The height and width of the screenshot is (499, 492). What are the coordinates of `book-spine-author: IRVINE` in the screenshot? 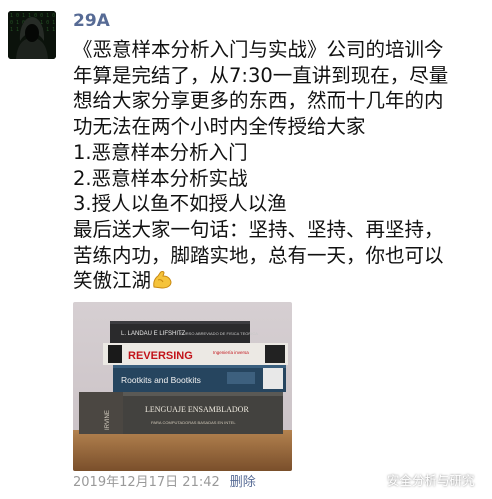 It's located at (108, 420).